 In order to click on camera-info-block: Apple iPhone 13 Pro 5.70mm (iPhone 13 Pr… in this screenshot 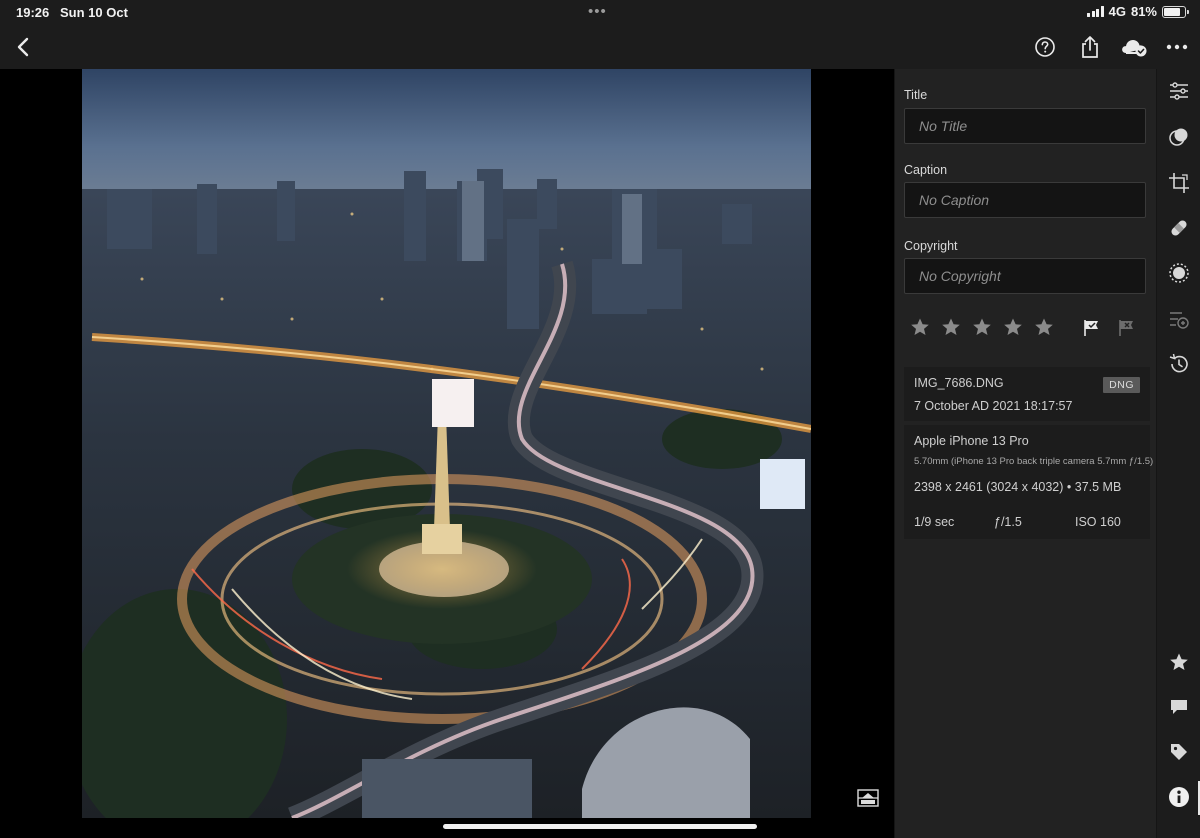, I will do `click(1029, 482)`.